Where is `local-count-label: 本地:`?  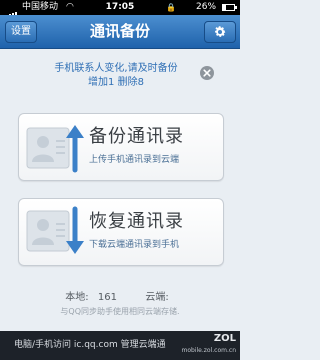
local-count-label: 本地: is located at coordinates (77, 297).